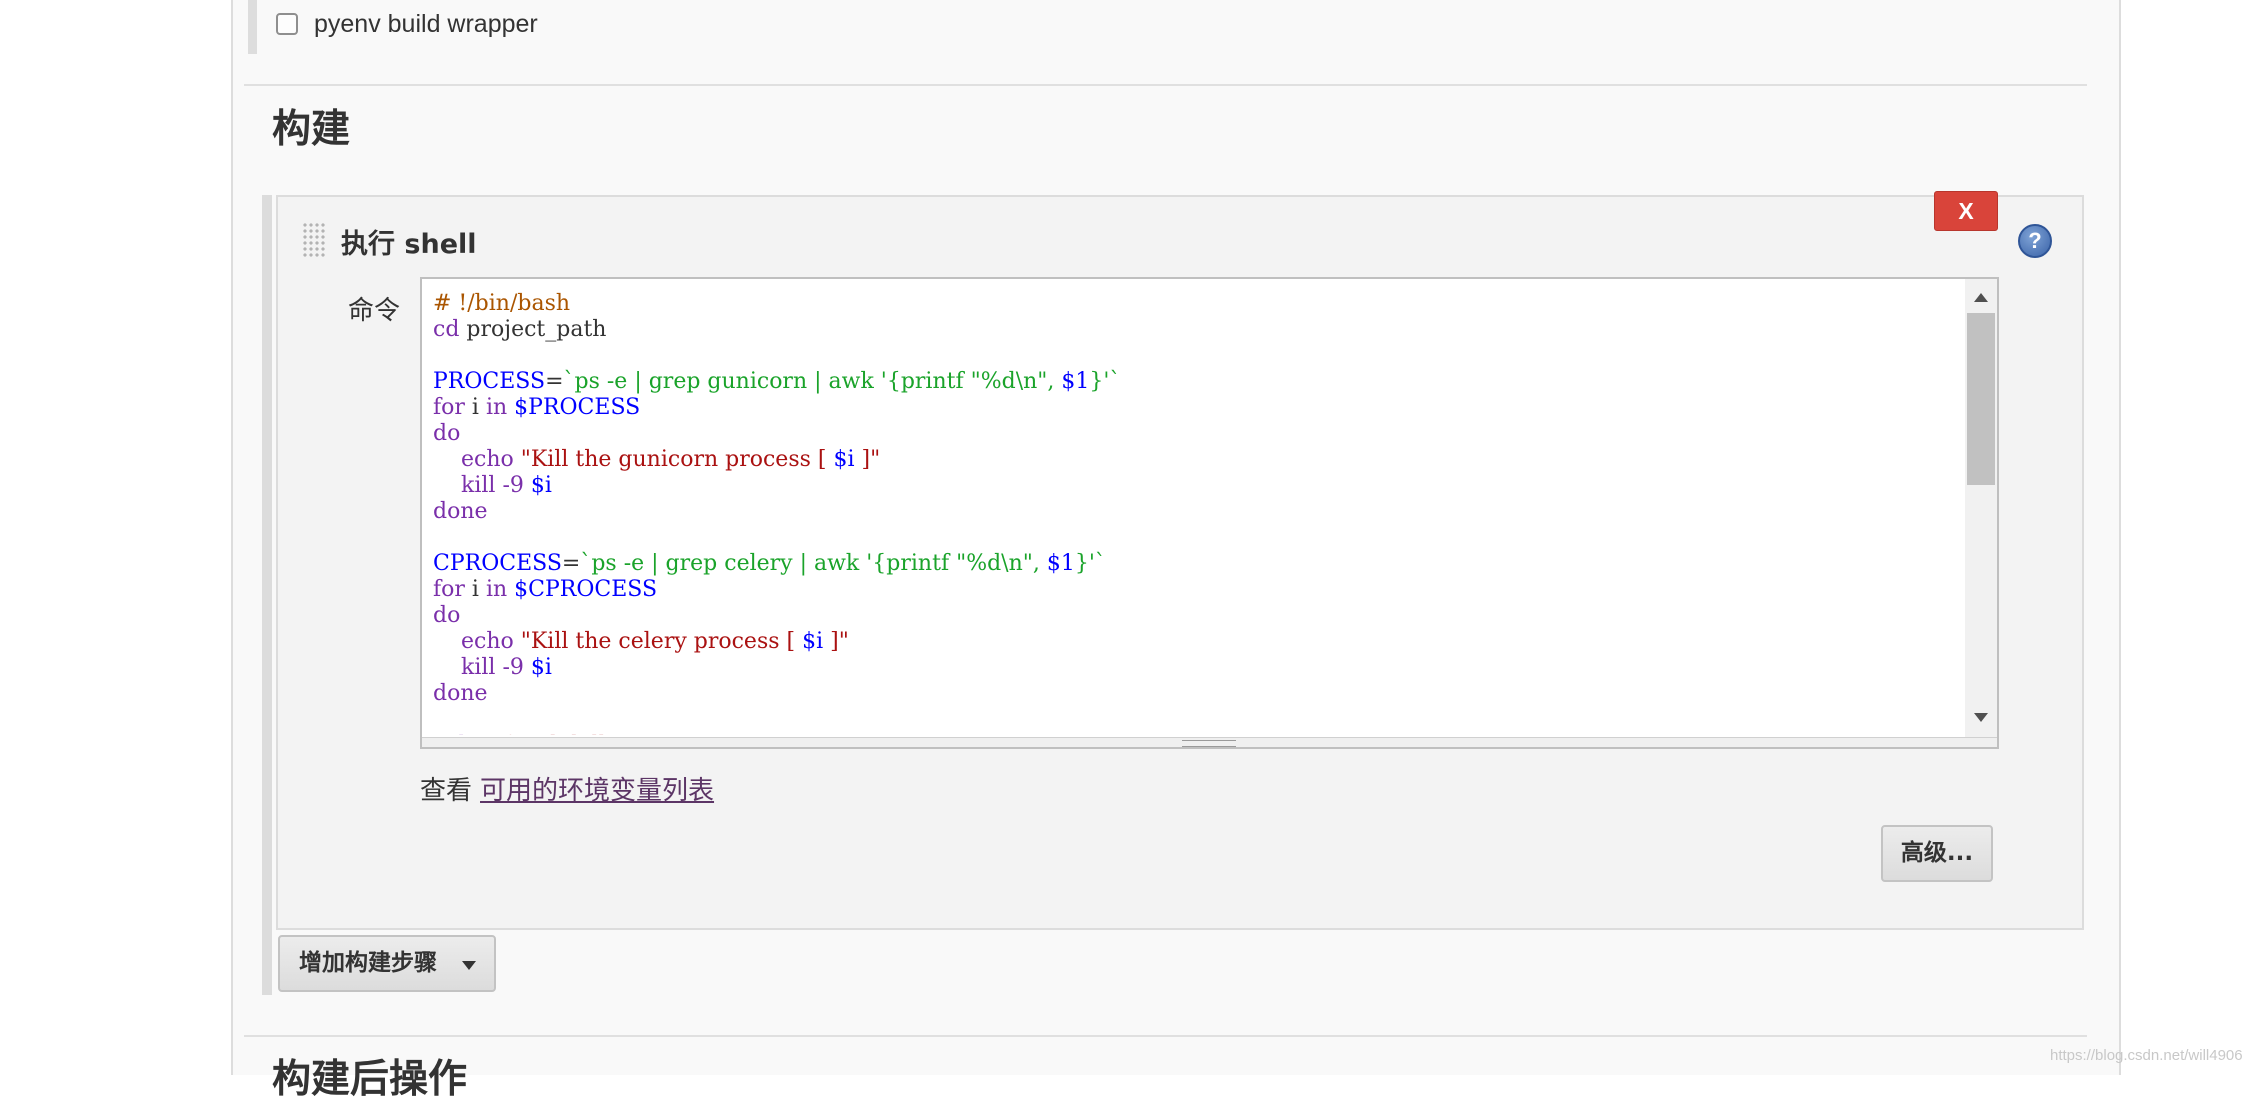  What do you see at coordinates (252, 27) in the screenshot?
I see `previous-section-bar` at bounding box center [252, 27].